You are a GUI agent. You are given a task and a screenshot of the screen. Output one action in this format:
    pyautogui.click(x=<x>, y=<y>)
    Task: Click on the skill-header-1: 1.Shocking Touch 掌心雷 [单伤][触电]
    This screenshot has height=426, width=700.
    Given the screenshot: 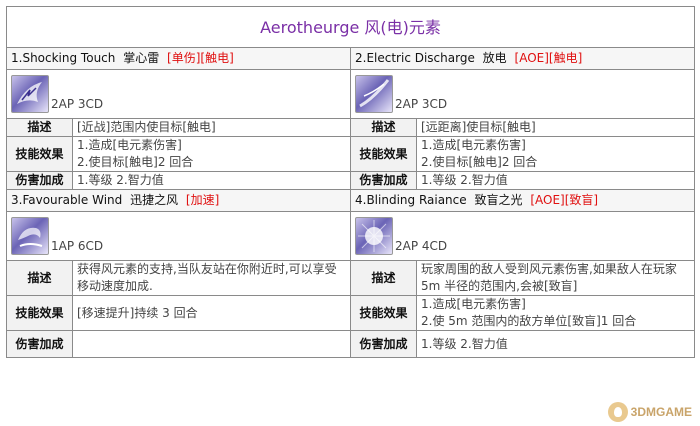 What is the action you would take?
    pyautogui.click(x=178, y=58)
    